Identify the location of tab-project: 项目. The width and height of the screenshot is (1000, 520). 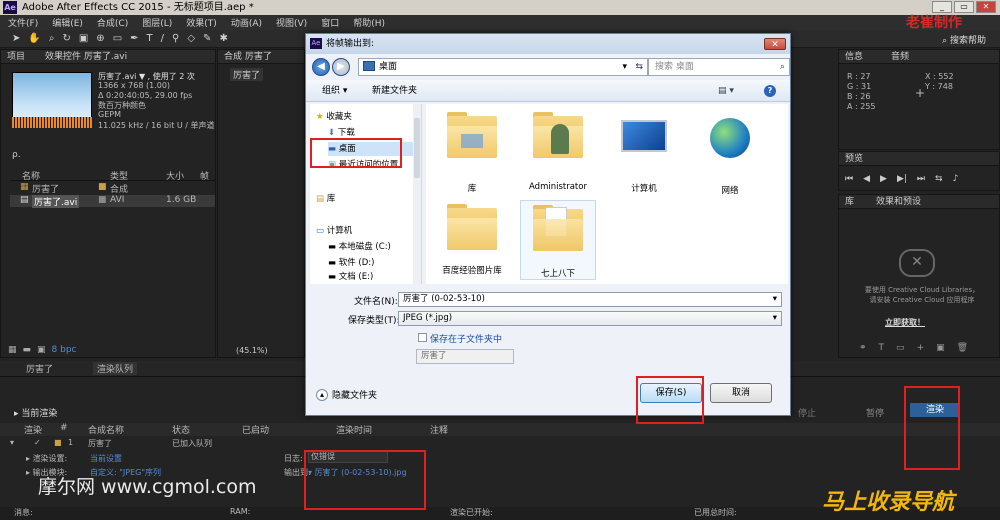
(16, 56).